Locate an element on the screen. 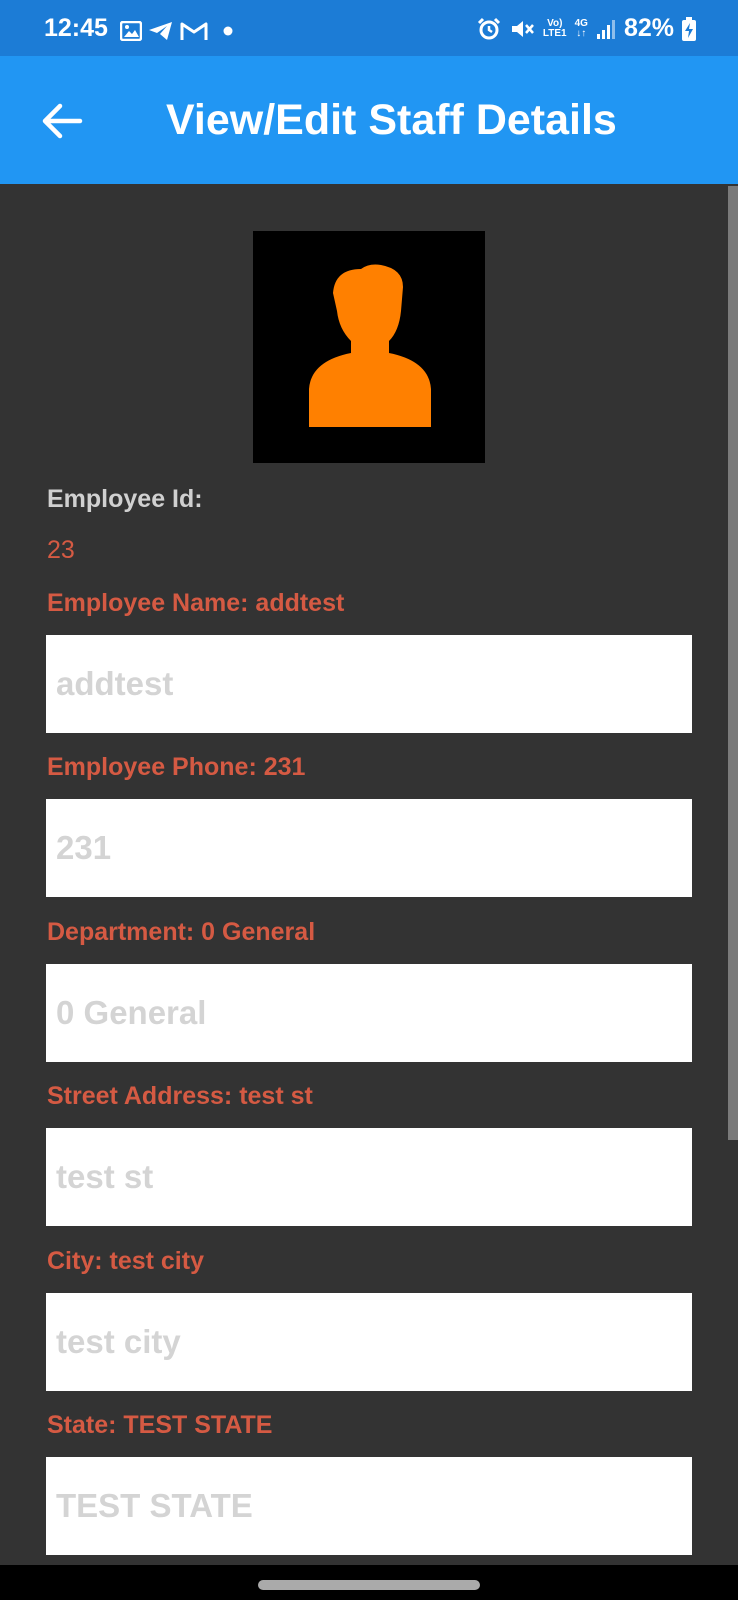 Image resolution: width=738 pixels, height=1600 pixels. state-input is located at coordinates (369, 1506).